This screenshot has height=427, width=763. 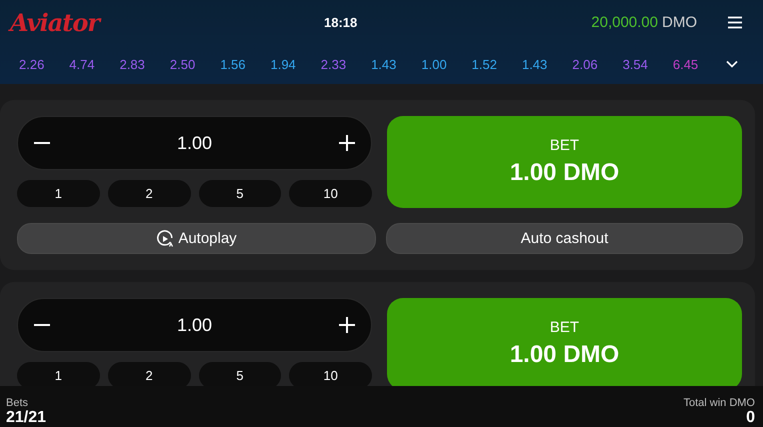 What do you see at coordinates (434, 64) in the screenshot?
I see `multiplier: 1.00` at bounding box center [434, 64].